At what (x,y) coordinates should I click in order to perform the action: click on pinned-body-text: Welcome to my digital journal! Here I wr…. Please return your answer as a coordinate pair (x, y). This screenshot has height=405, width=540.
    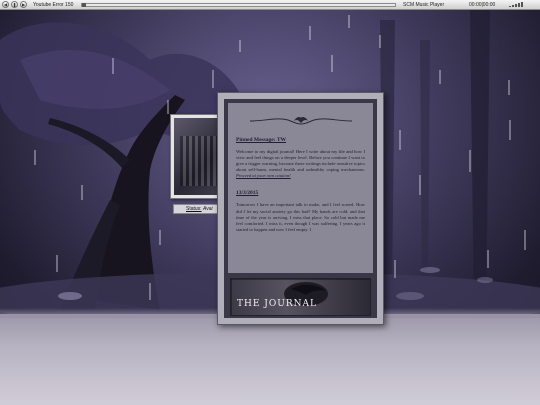
    Looking at the image, I should click on (300, 161).